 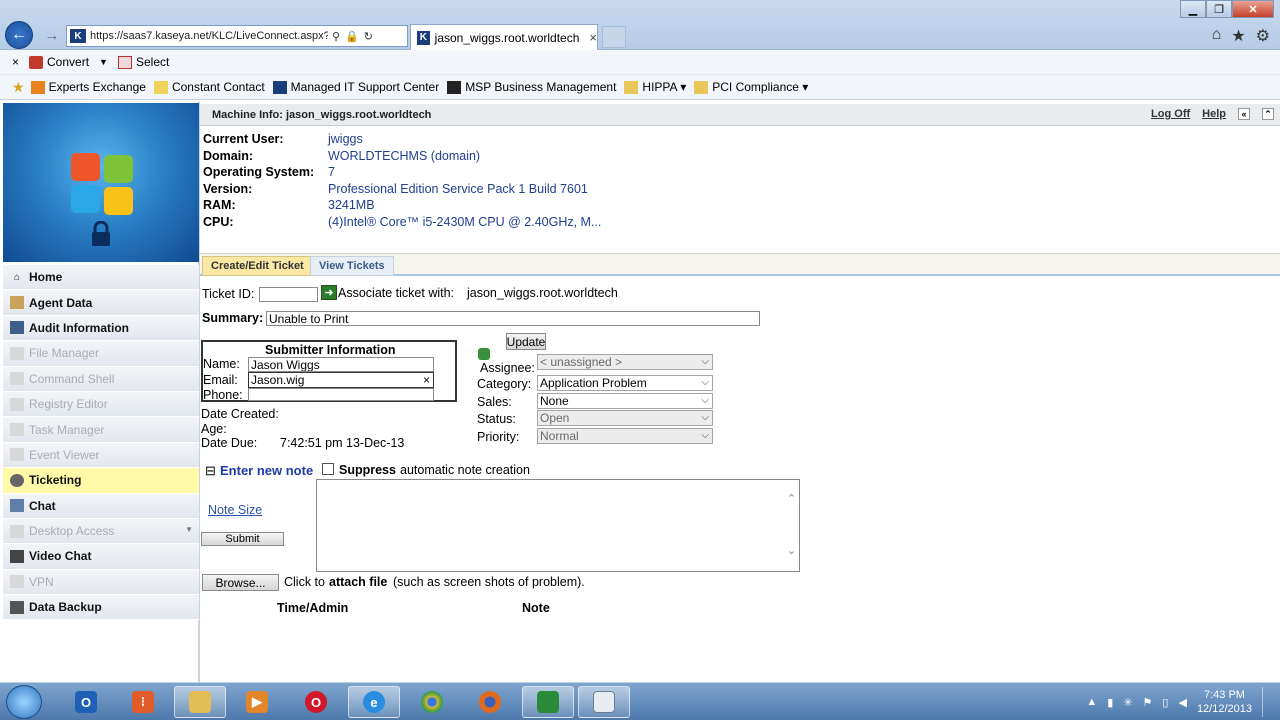 What do you see at coordinates (1214, 114) in the screenshot?
I see `help-link: Help` at bounding box center [1214, 114].